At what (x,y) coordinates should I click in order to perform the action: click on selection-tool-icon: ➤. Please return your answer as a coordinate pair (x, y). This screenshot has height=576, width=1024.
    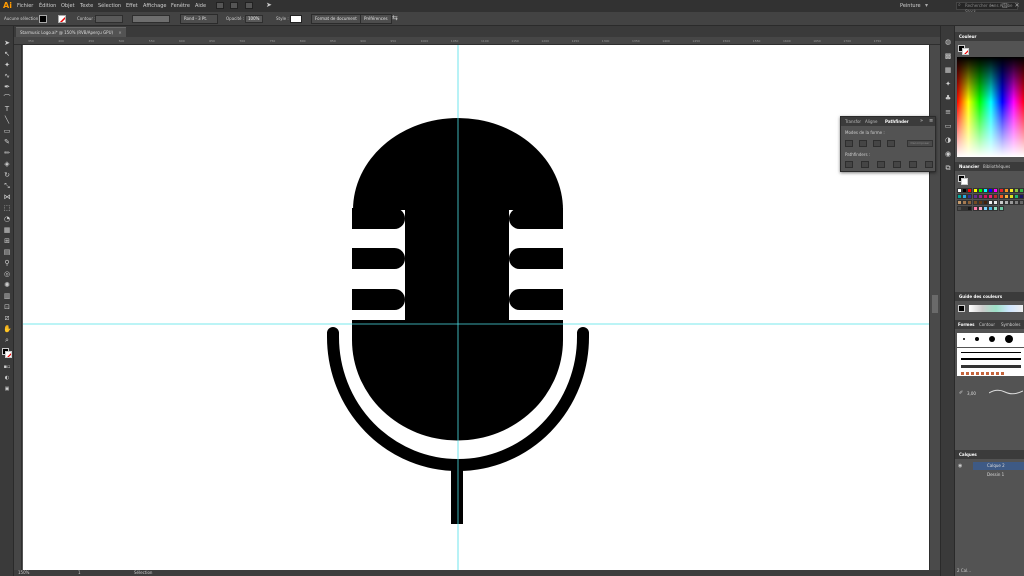
    Looking at the image, I should click on (7, 43).